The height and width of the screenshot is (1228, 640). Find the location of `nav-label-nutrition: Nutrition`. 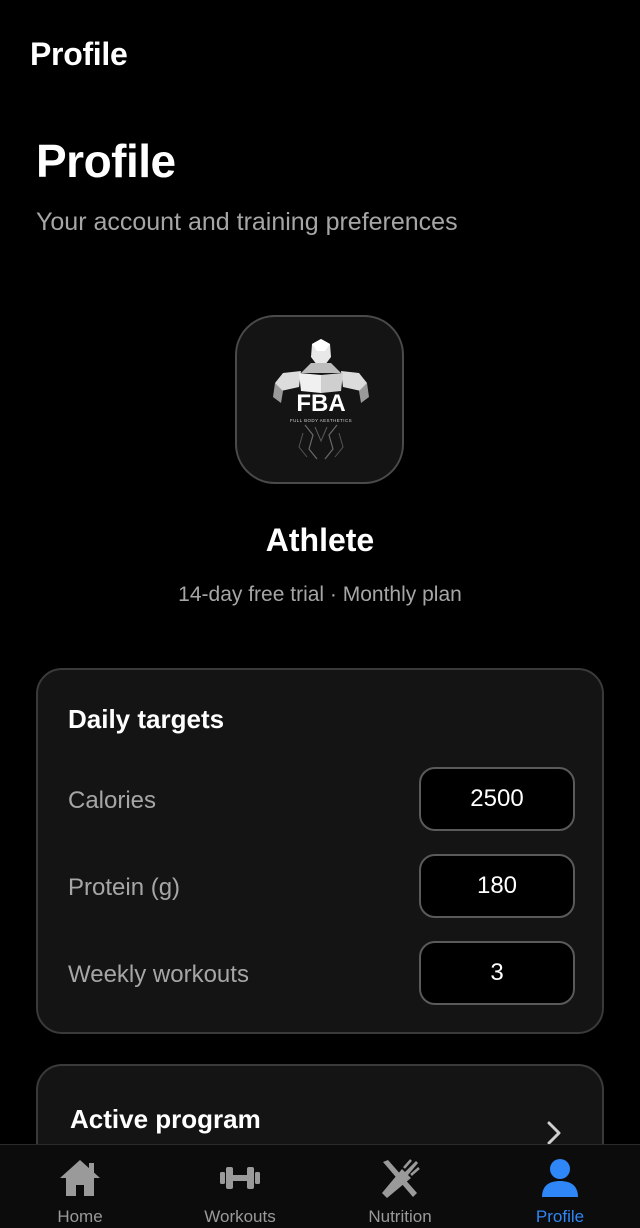

nav-label-nutrition: Nutrition is located at coordinates (400, 1216).